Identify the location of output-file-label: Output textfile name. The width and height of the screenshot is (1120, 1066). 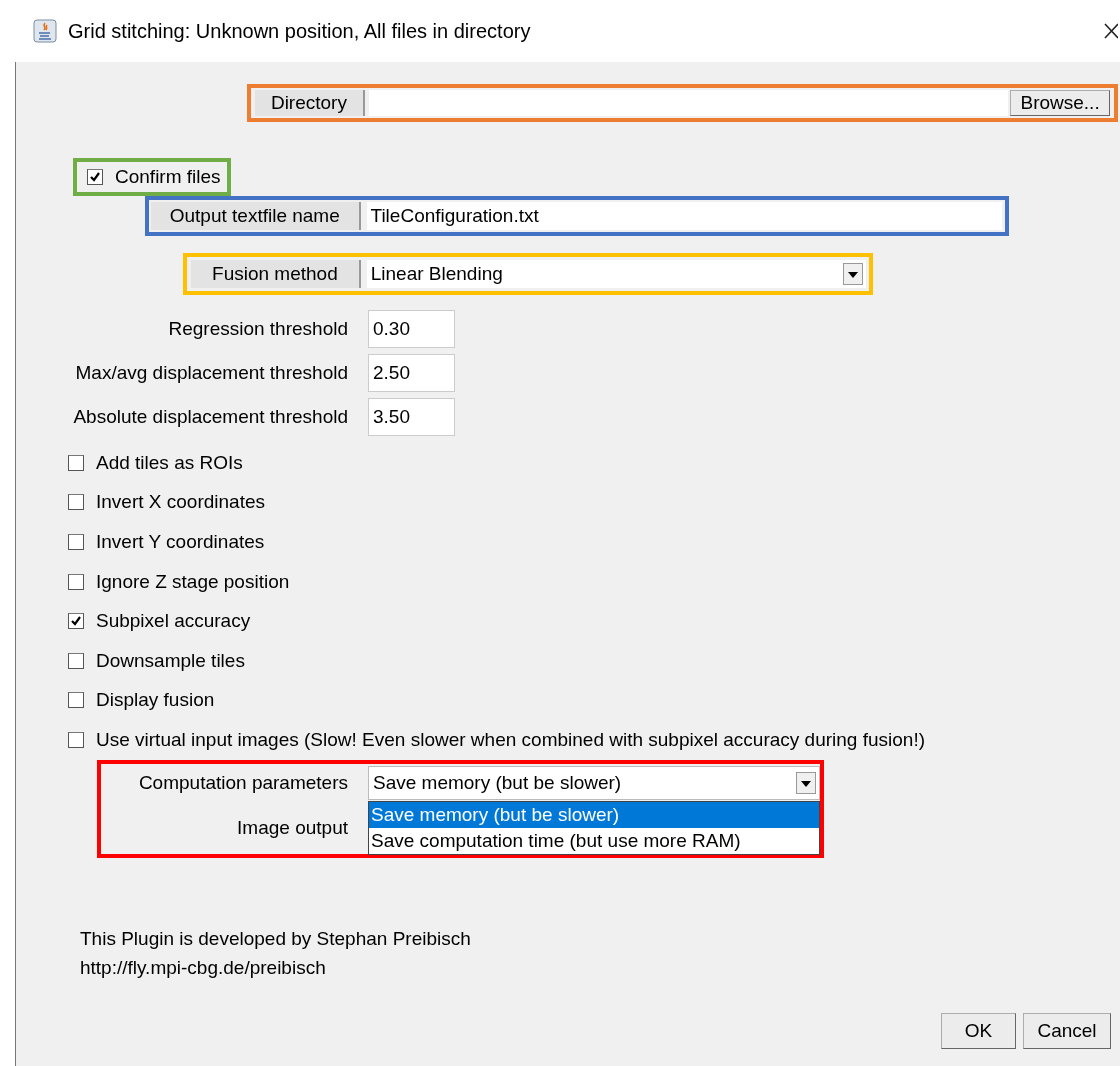
(256, 216).